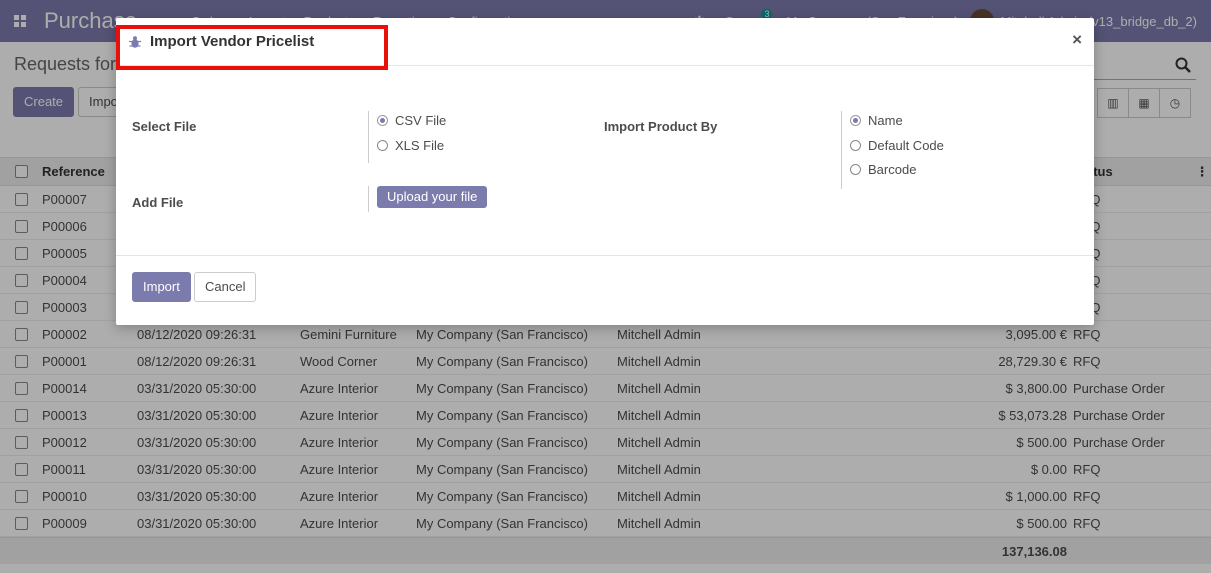 The width and height of the screenshot is (1211, 573). Describe the element at coordinates (158, 202) in the screenshot. I see `add-file-label: Add File` at that location.